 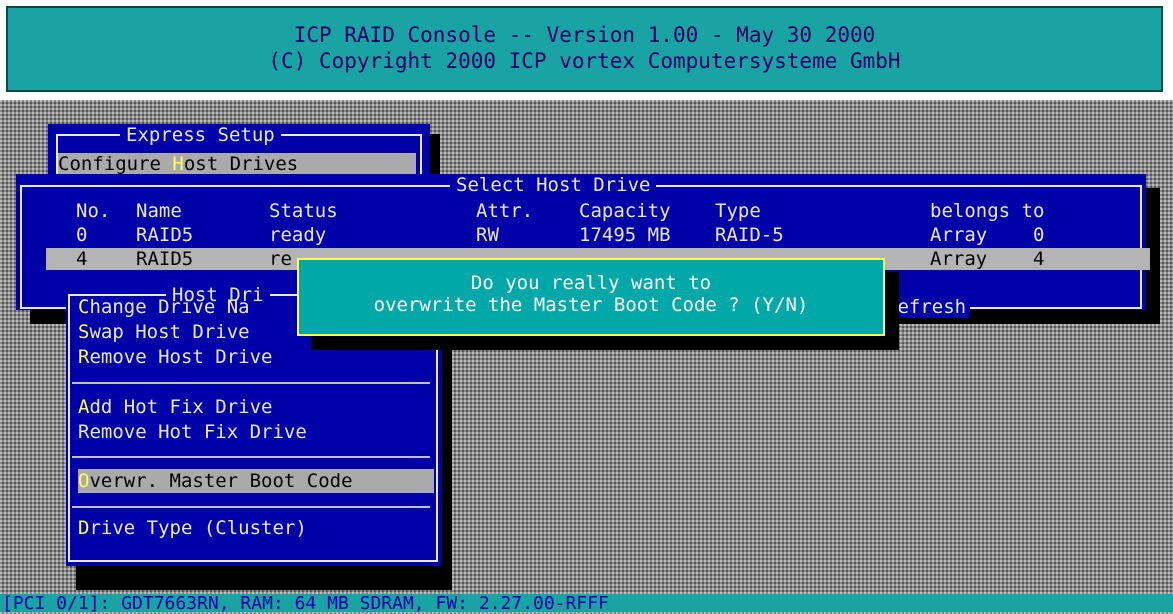 I want to click on menu-item-configure-host-drives: Configure Host Drives, so click(x=237, y=164).